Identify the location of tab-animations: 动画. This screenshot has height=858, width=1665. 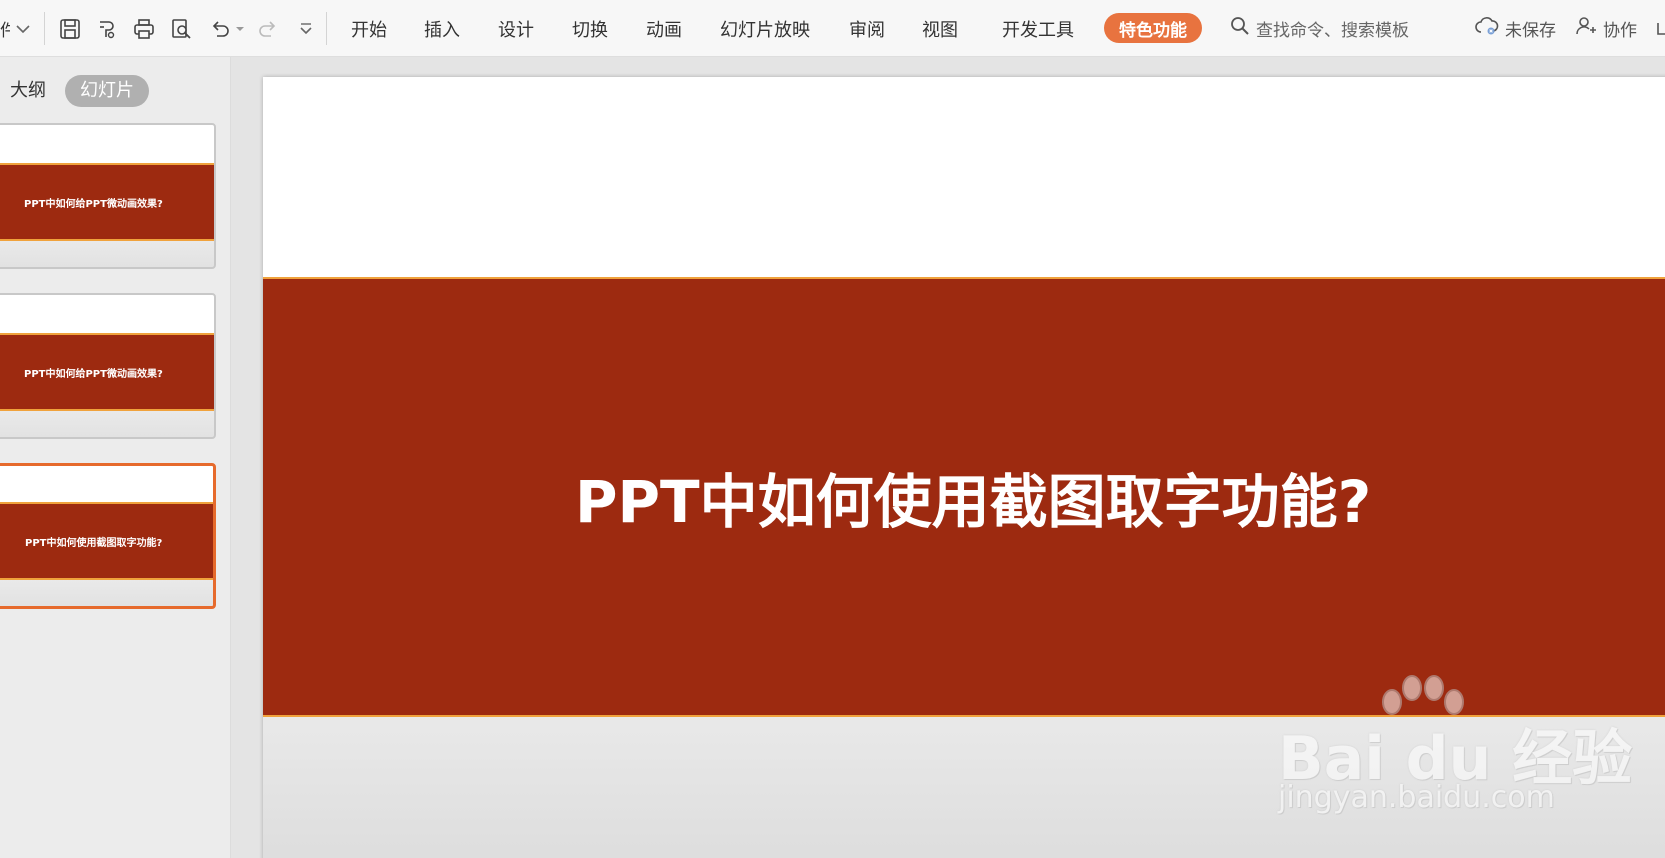
(664, 28).